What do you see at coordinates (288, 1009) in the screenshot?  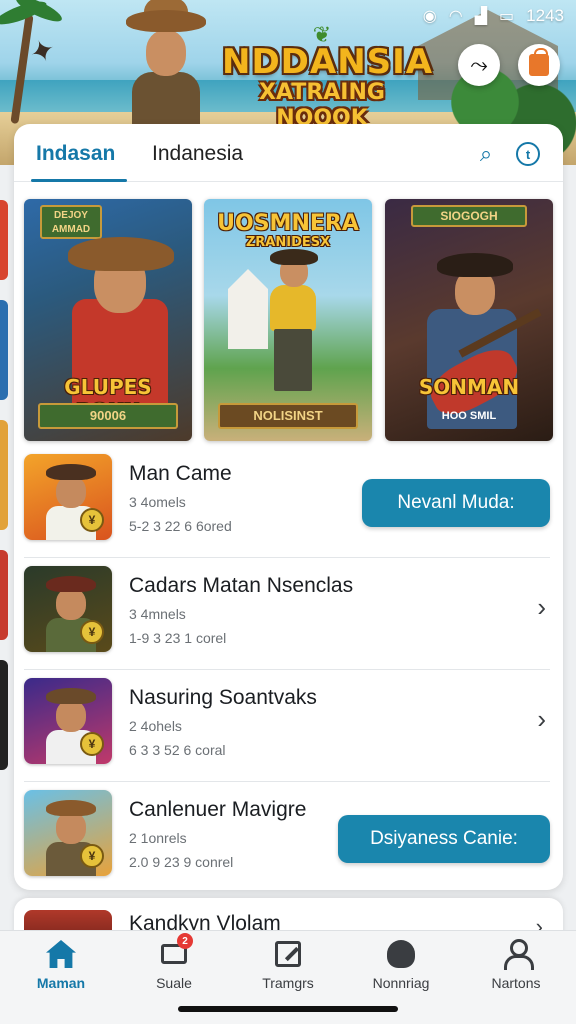 I see `home-indicator` at bounding box center [288, 1009].